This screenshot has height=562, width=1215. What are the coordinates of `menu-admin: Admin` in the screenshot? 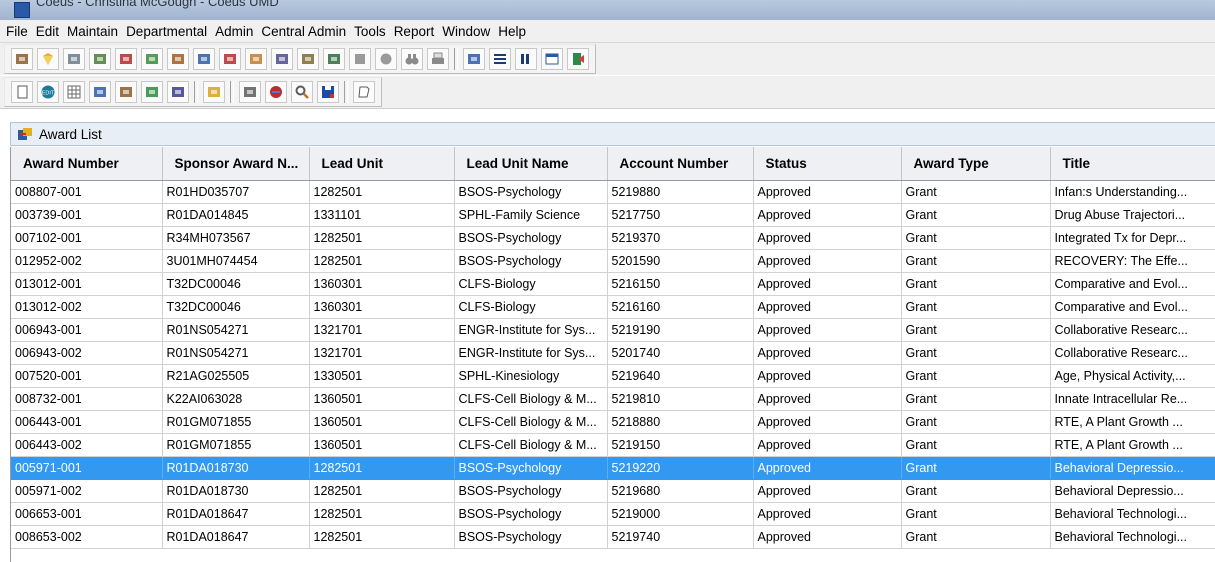 It's located at (234, 31).